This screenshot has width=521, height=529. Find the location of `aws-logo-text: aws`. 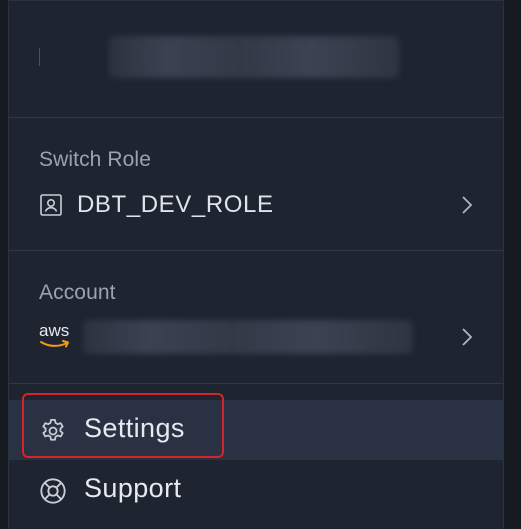

aws-logo-text: aws is located at coordinates (54, 330).